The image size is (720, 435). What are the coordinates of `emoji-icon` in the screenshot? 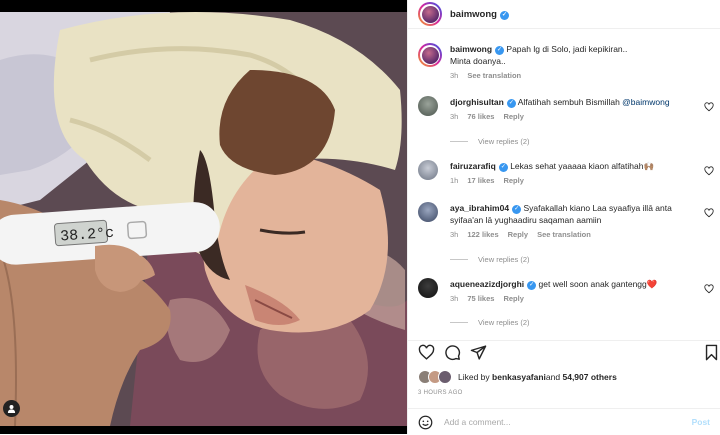 It's located at (425, 422).